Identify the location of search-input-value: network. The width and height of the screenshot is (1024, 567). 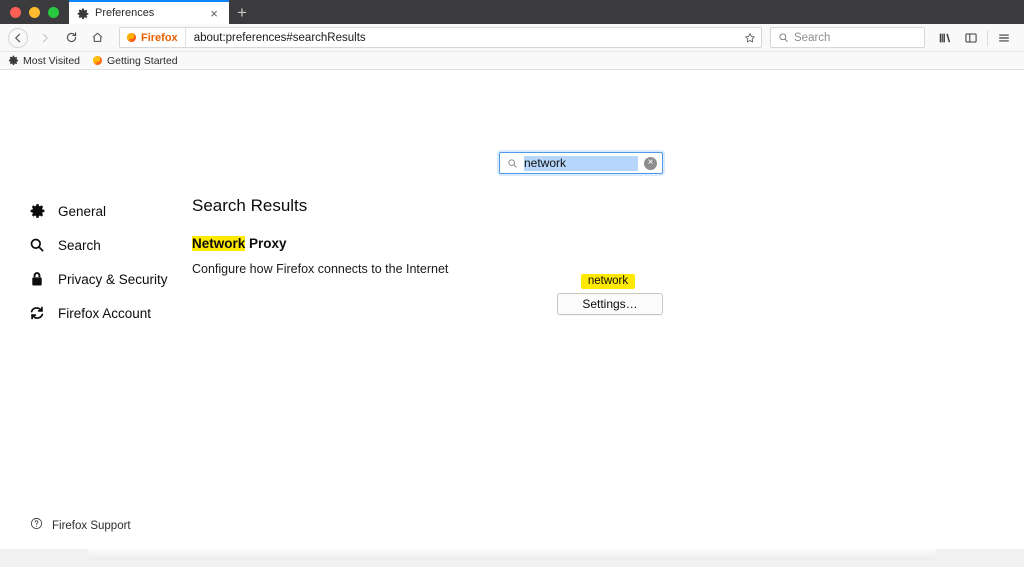
(581, 163).